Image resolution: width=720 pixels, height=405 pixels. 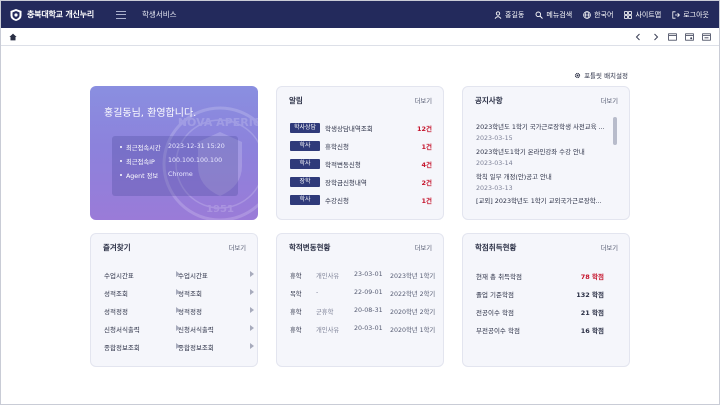 I want to click on window-icon, so click(x=672, y=36).